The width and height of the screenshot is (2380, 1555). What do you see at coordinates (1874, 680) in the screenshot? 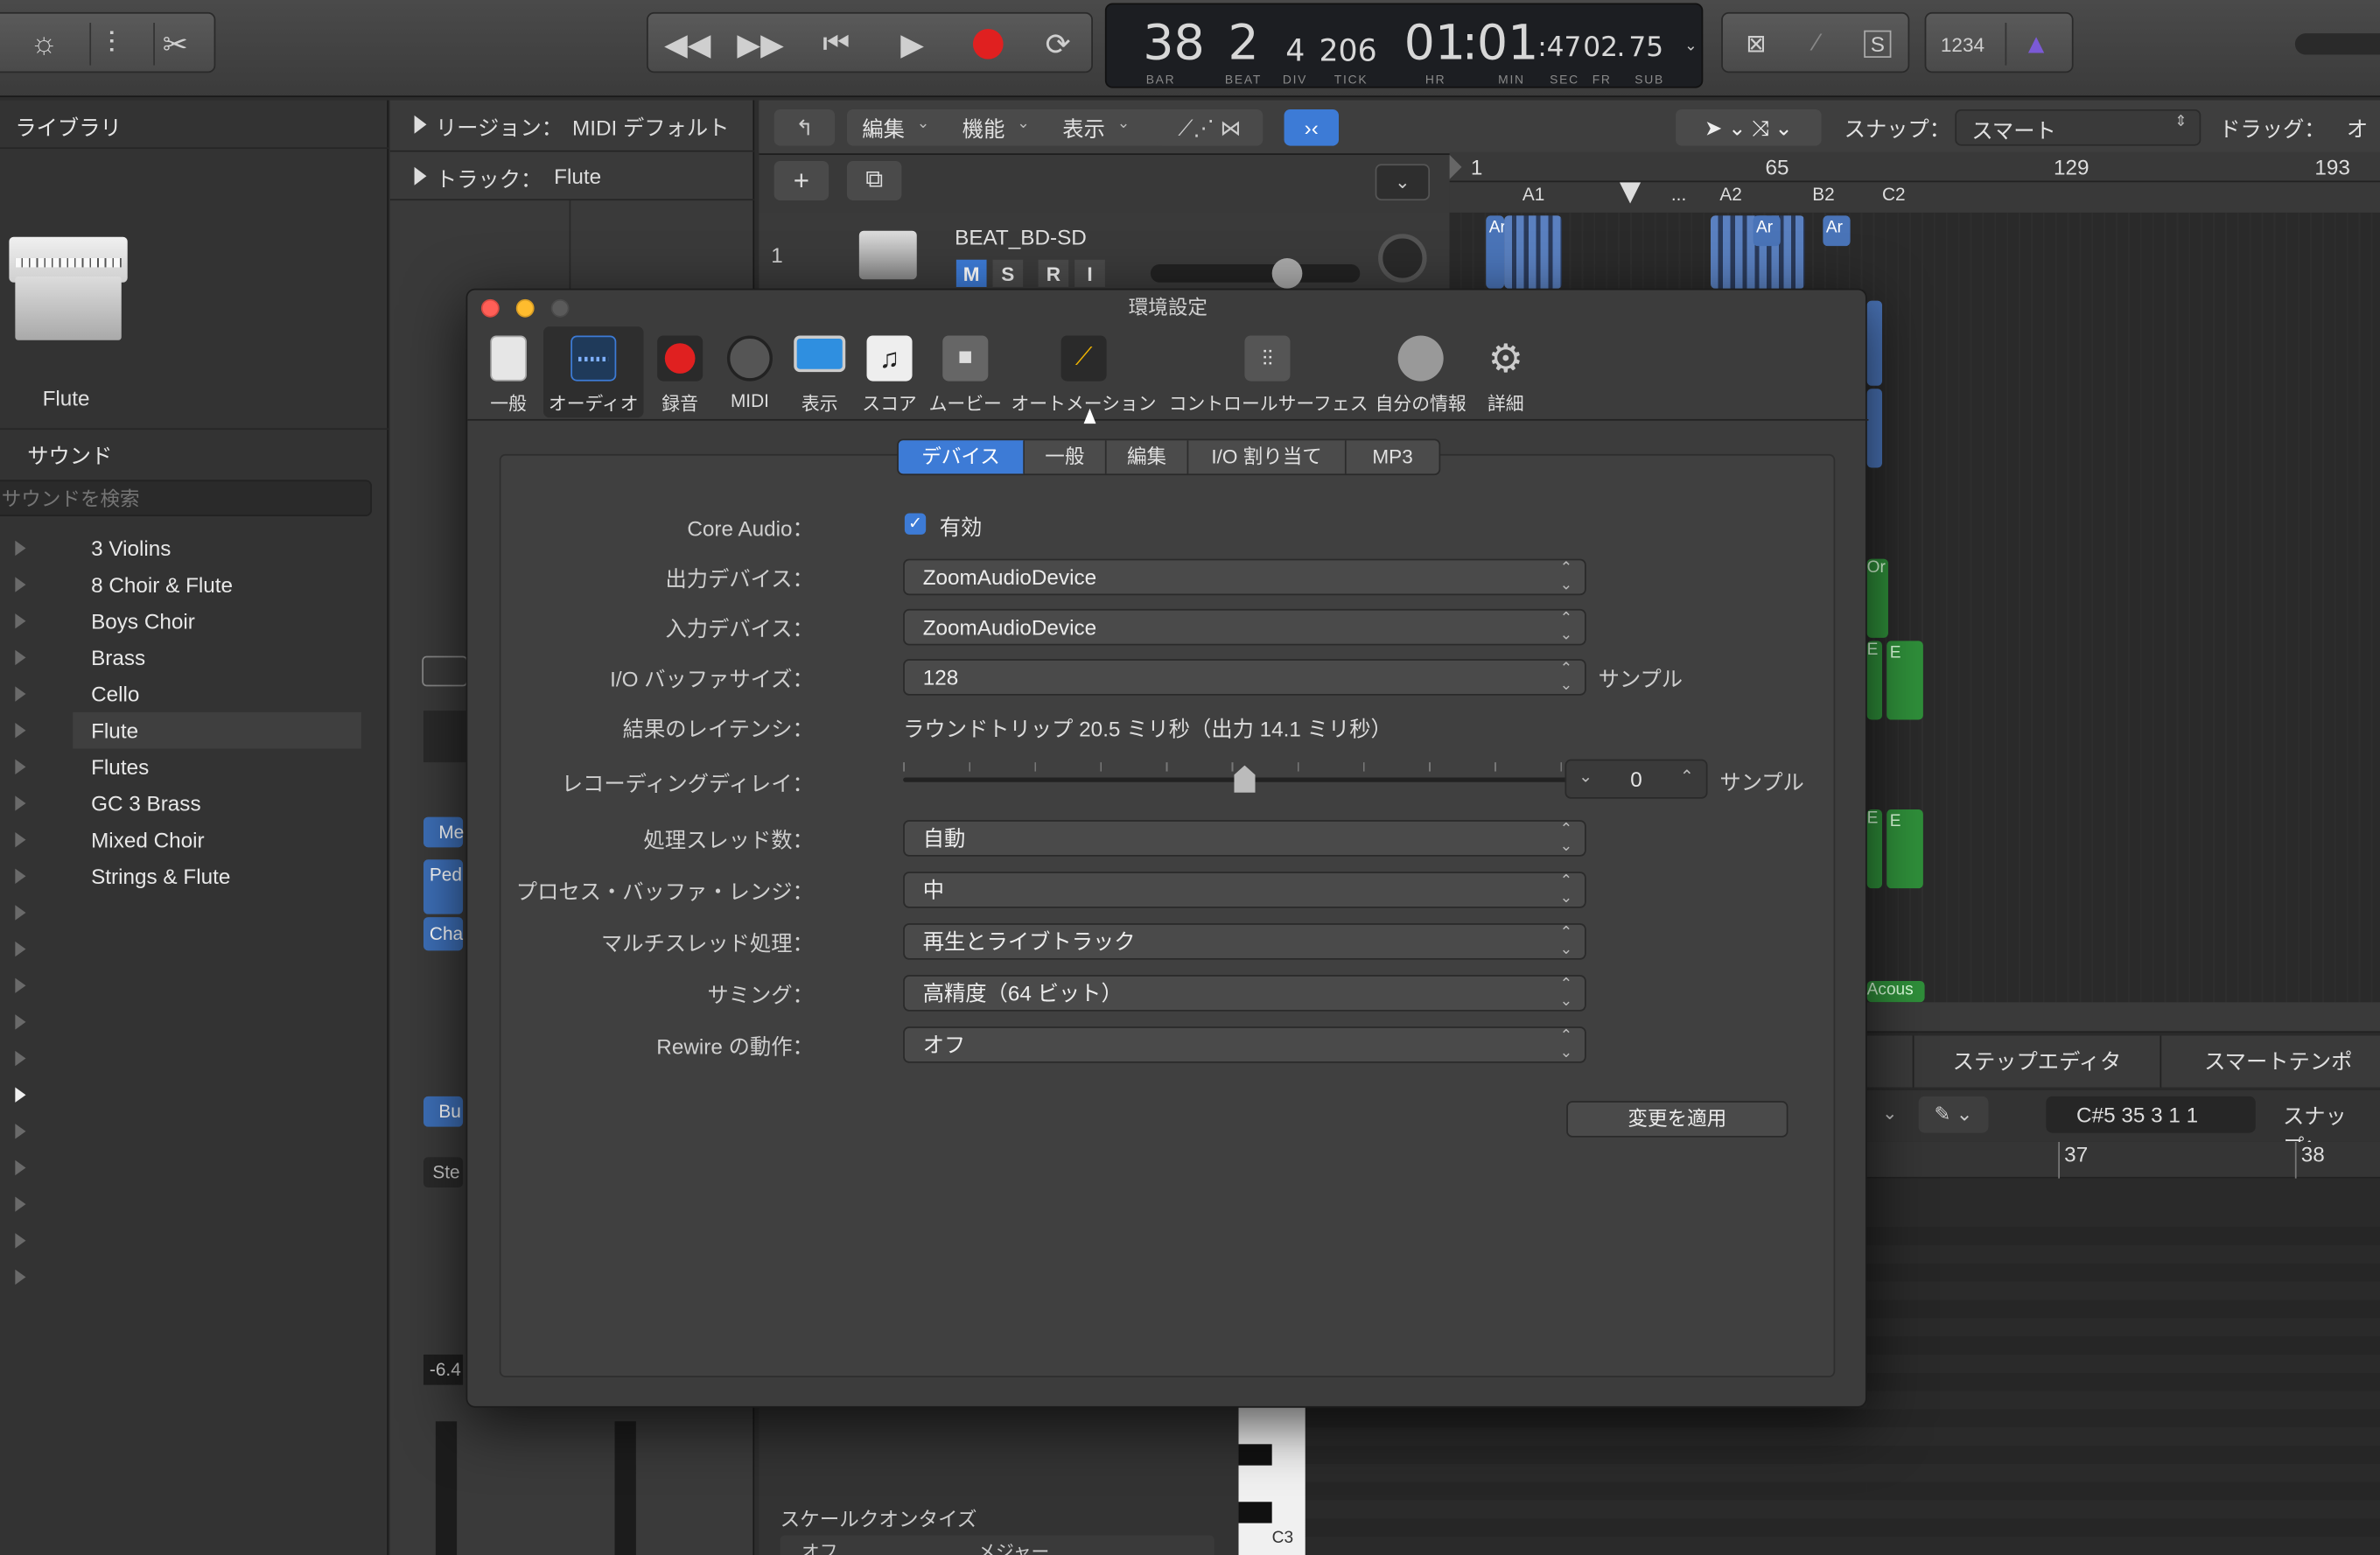
I see `midi-region-2: E` at bounding box center [1874, 680].